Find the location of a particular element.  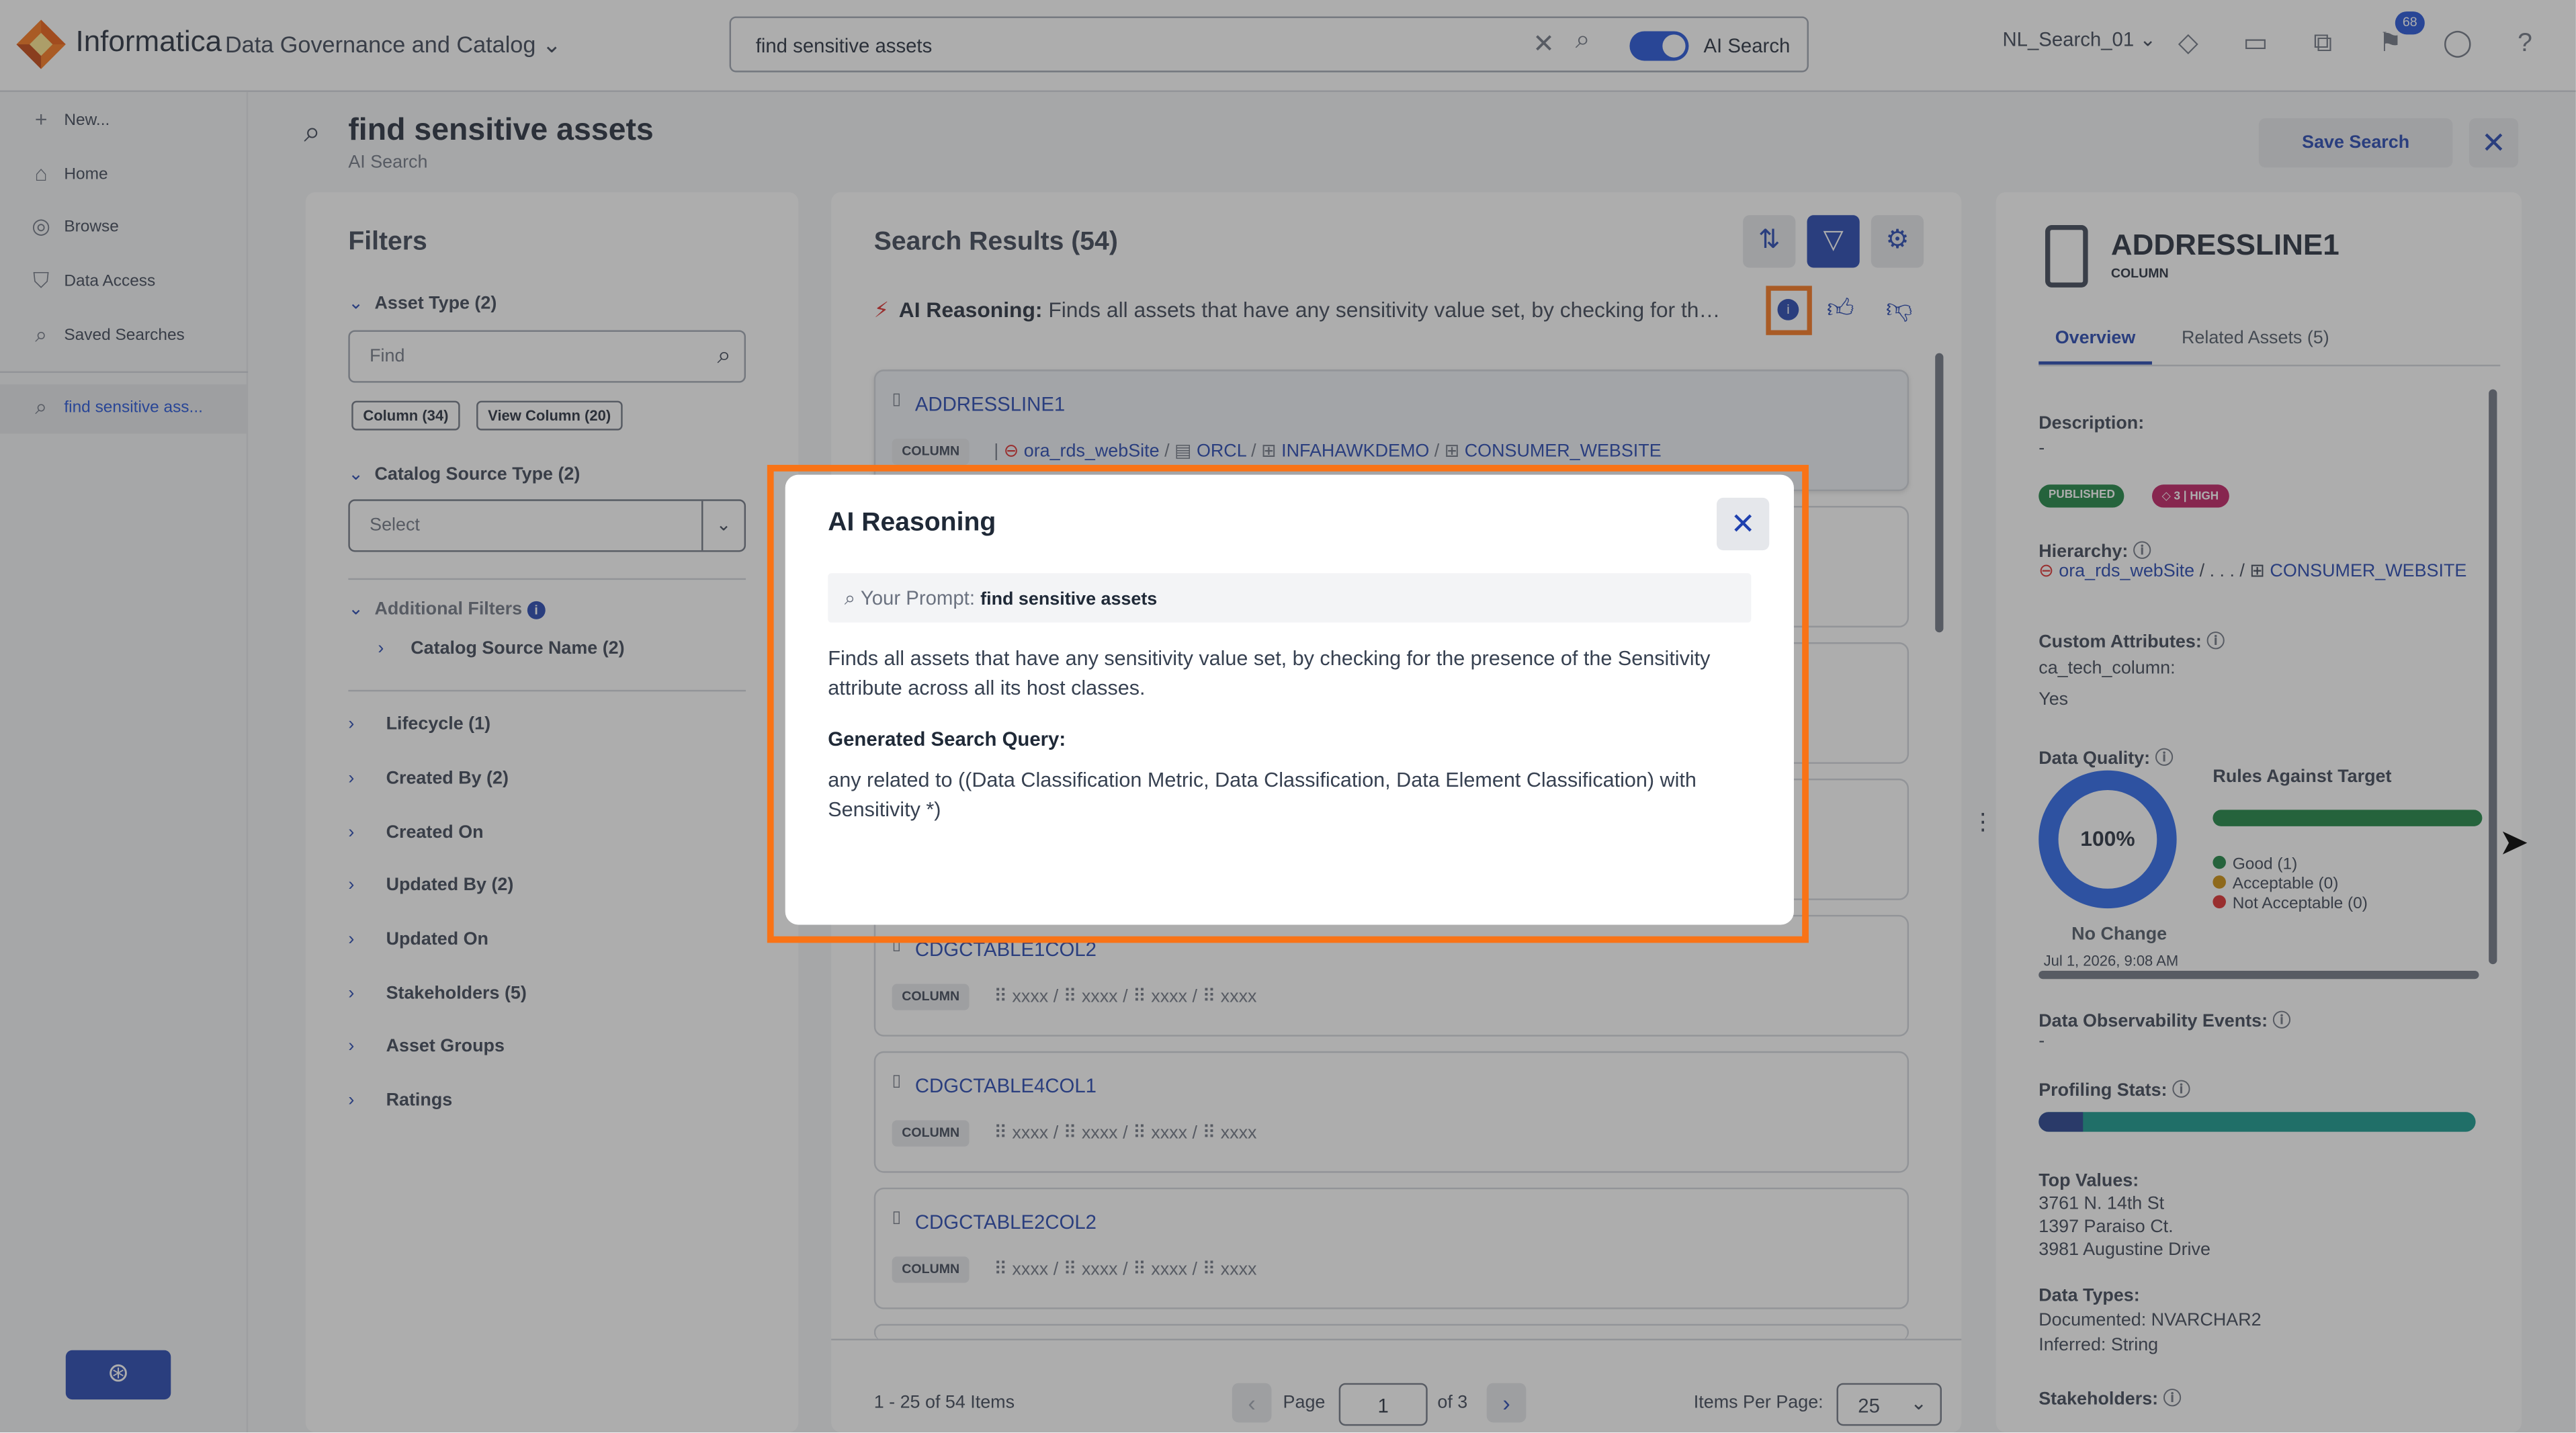

dialog-close-button: ✕ is located at coordinates (1743, 524).